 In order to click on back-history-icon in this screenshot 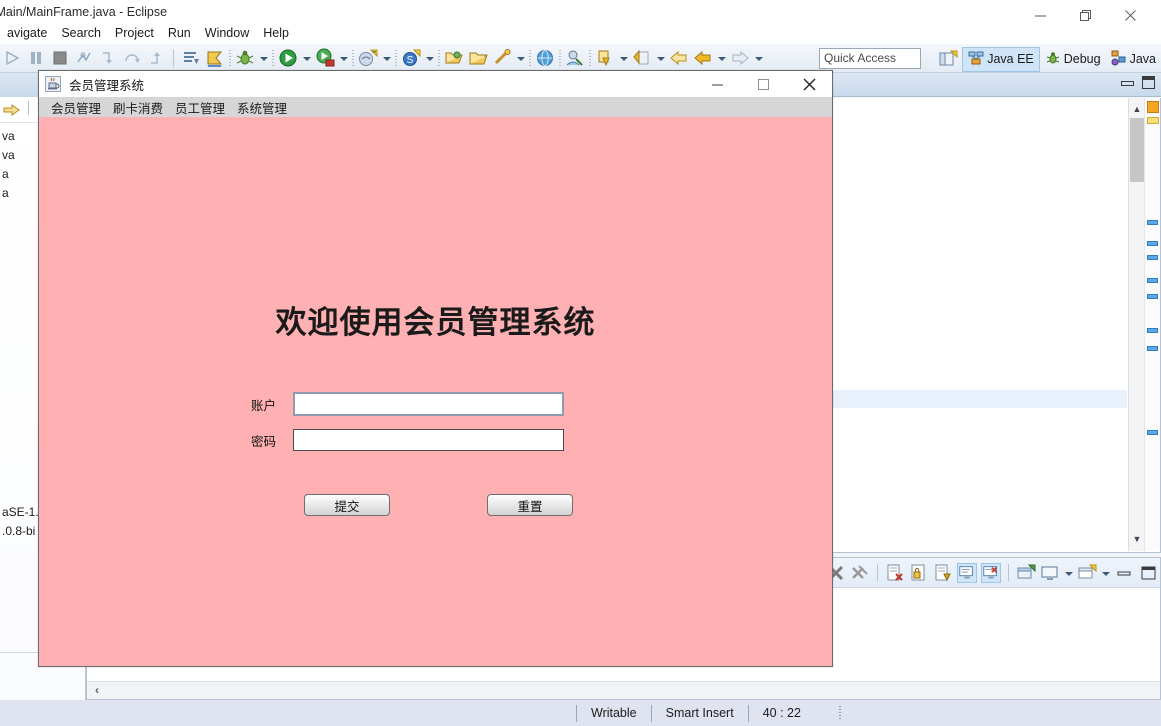, I will do `click(679, 58)`.